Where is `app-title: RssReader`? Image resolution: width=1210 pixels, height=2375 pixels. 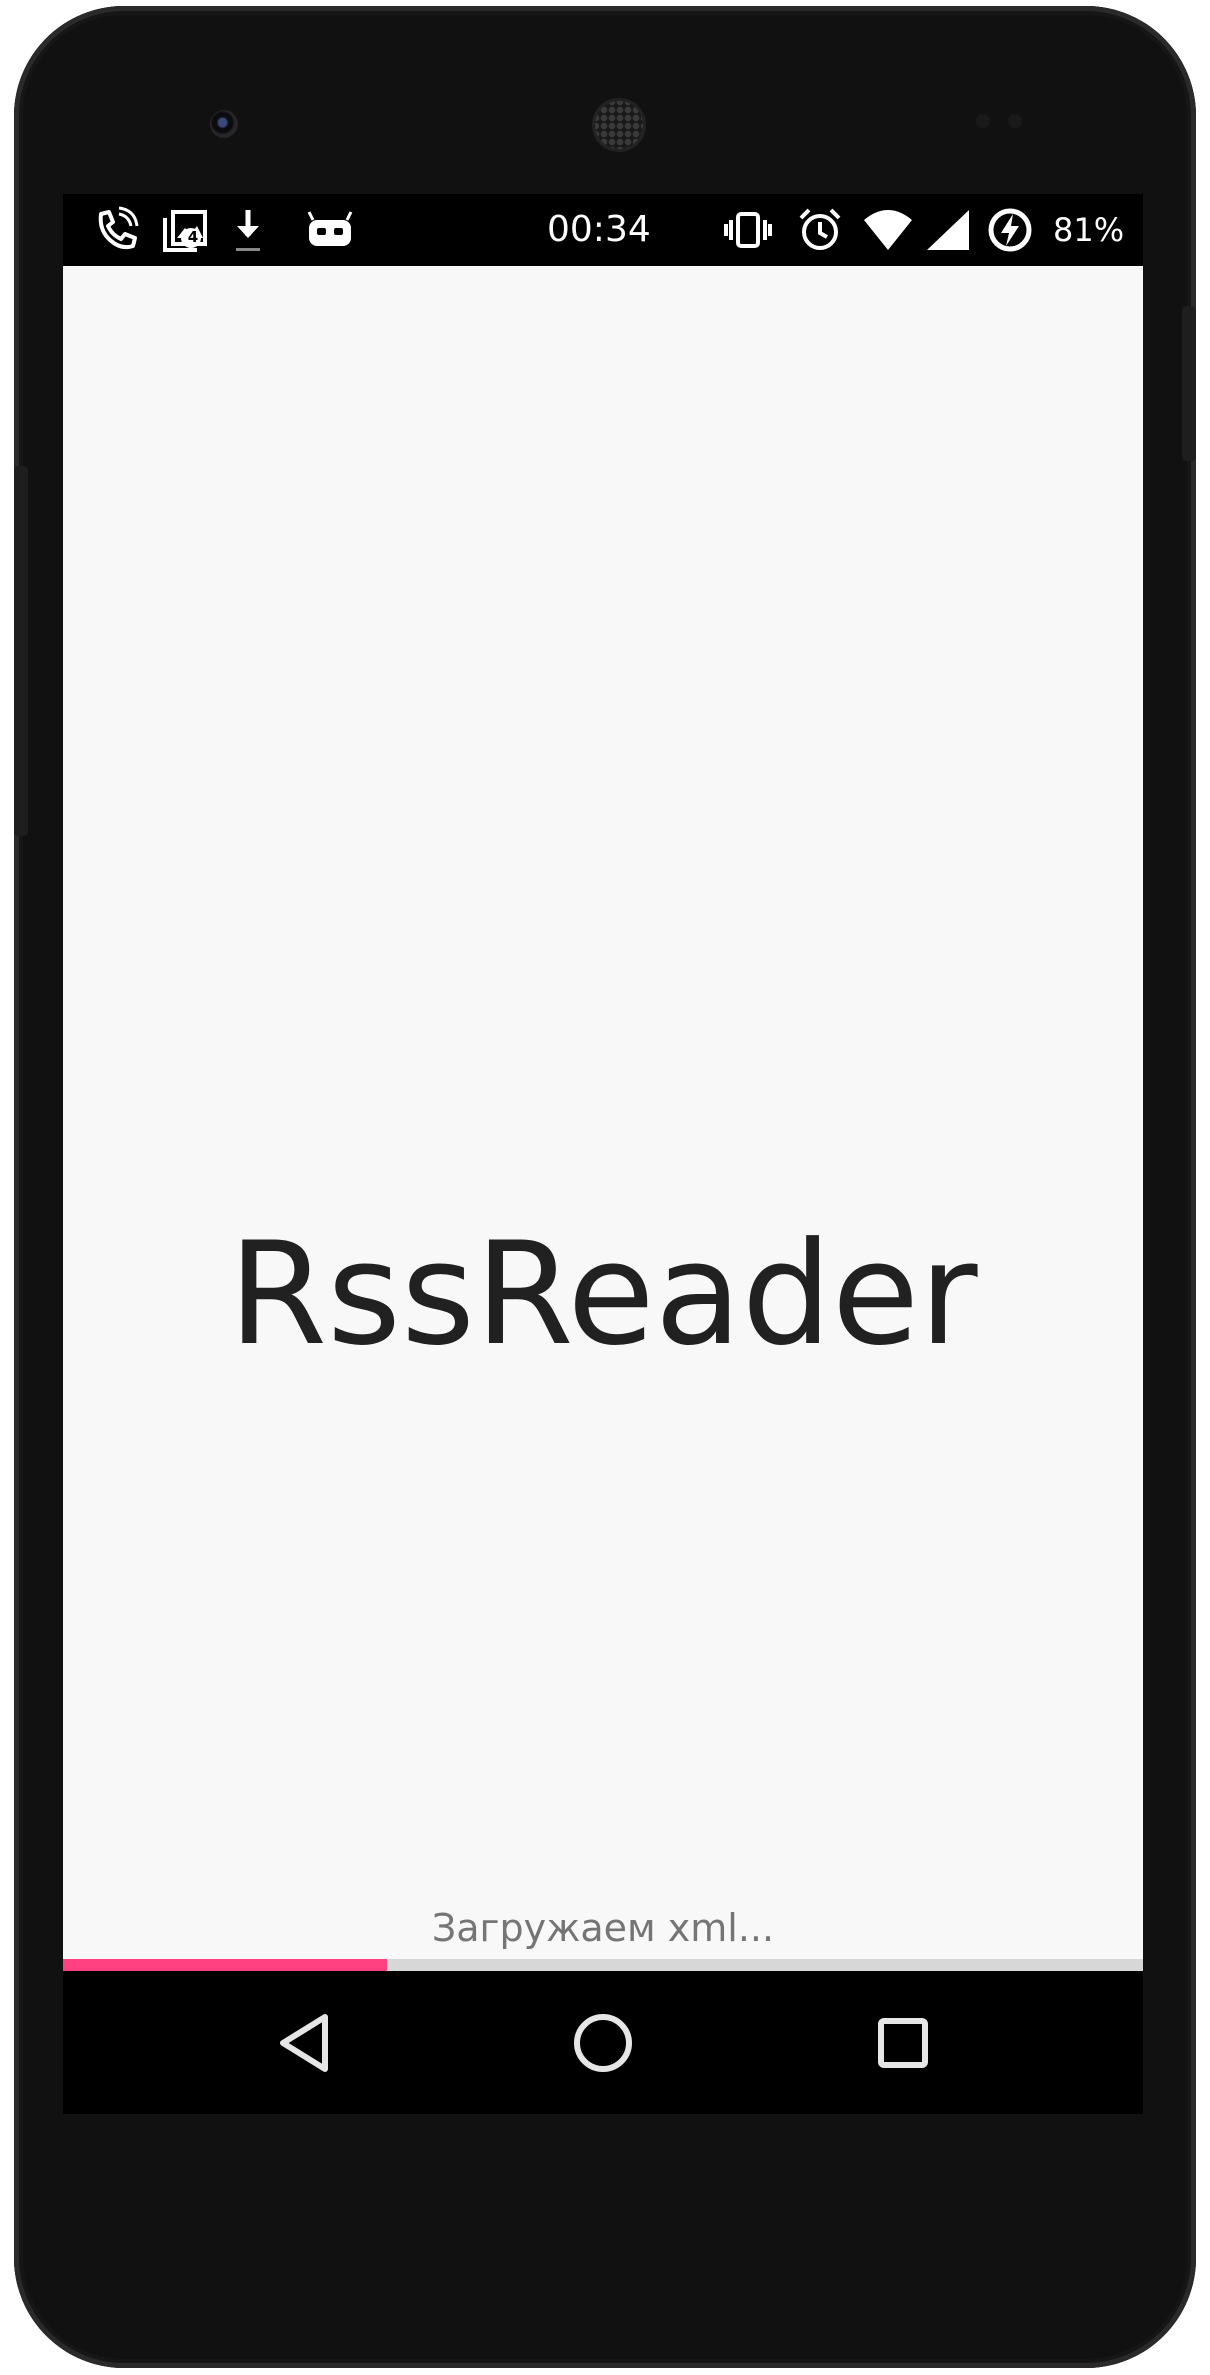
app-title: RssReader is located at coordinates (603, 1294).